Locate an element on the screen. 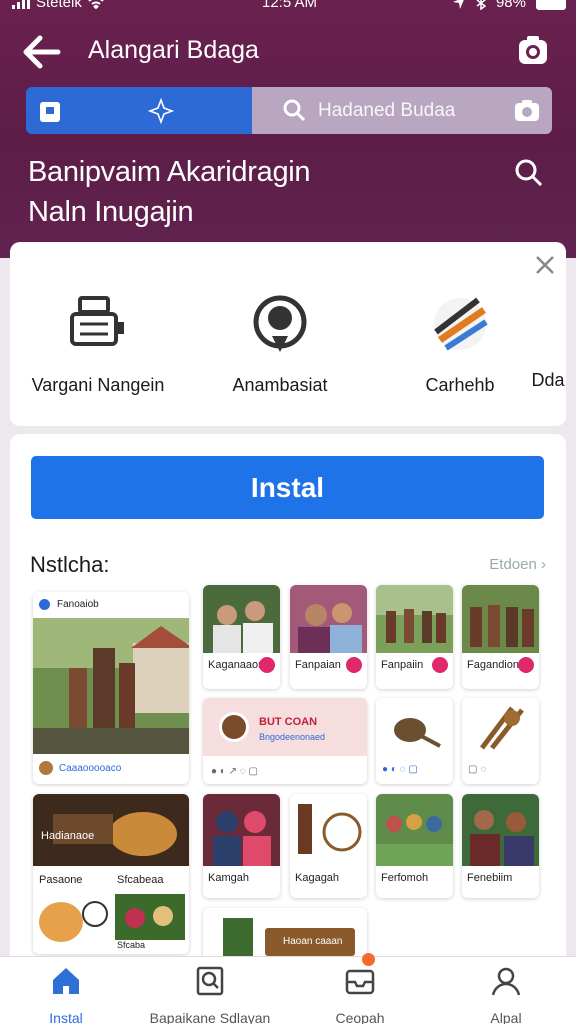 This screenshot has height=1024, width=576. clock: 12:5 AM is located at coordinates (290, 5).